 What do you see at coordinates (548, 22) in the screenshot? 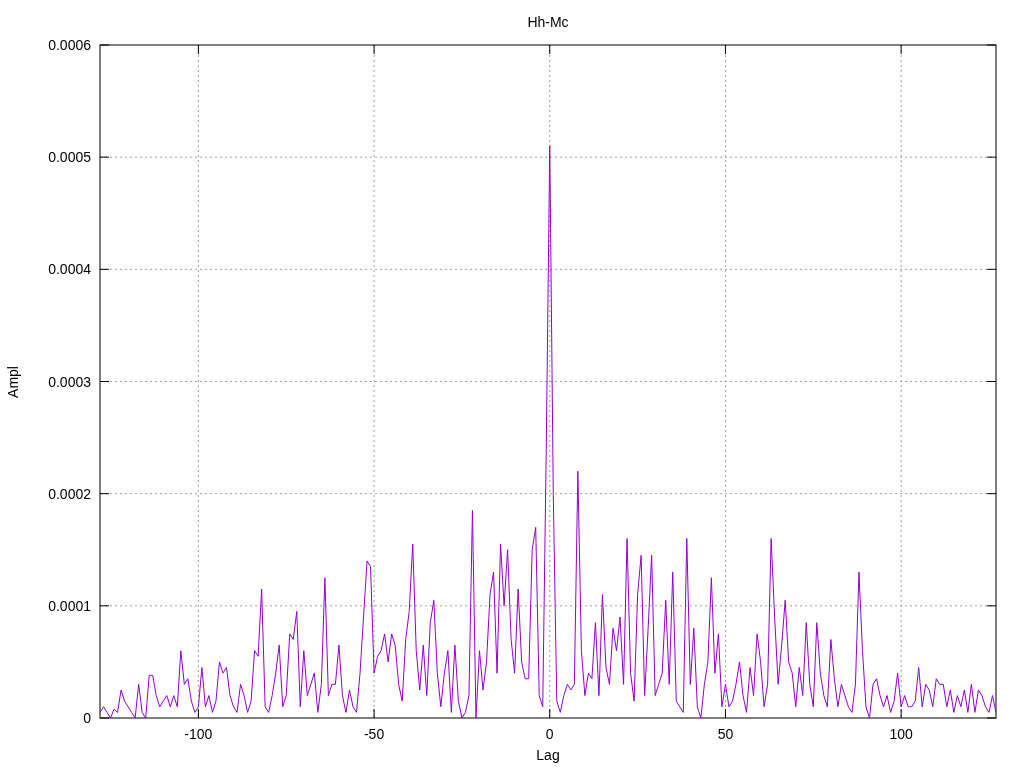
I see `chart-title: Hh-Mc` at bounding box center [548, 22].